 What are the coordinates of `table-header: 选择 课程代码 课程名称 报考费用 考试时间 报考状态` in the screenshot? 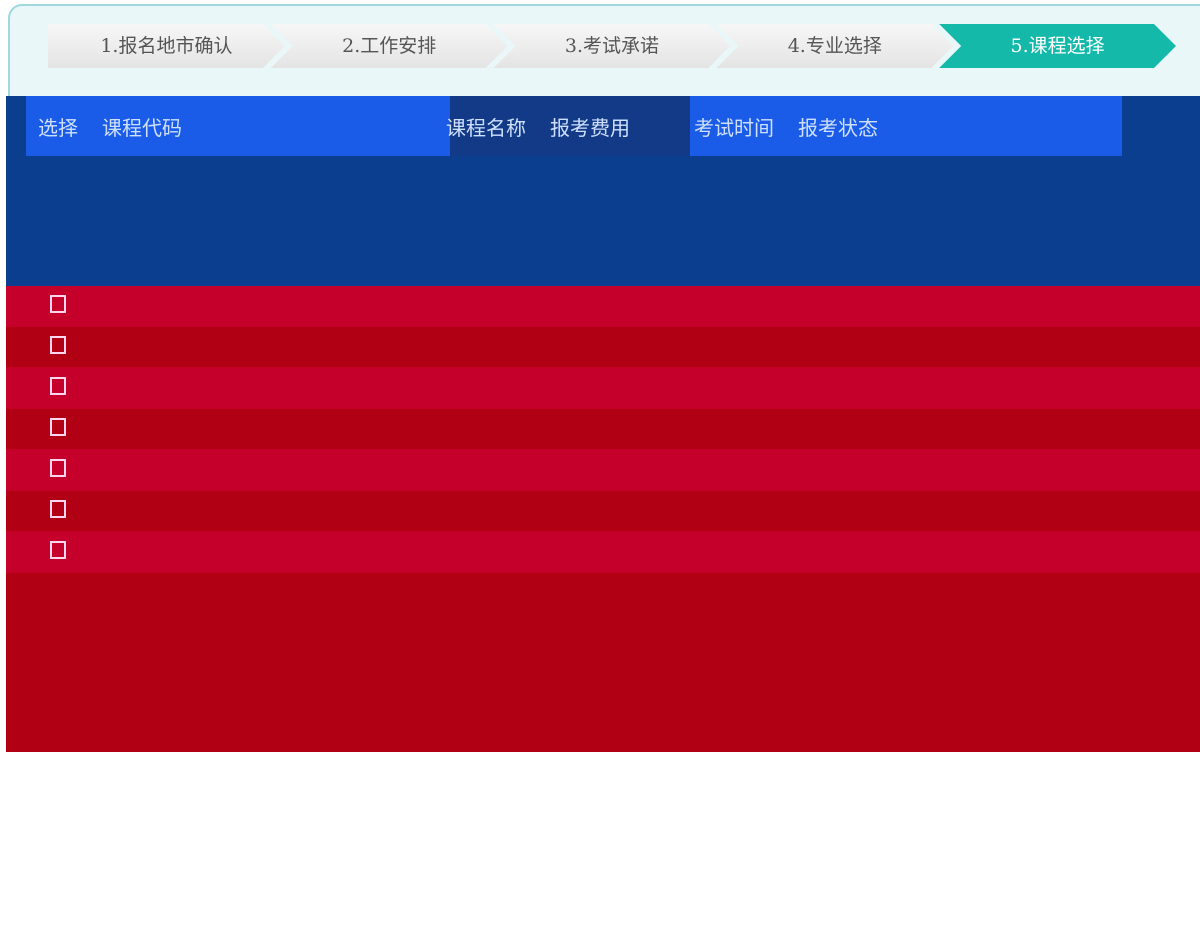 It's located at (571, 126).